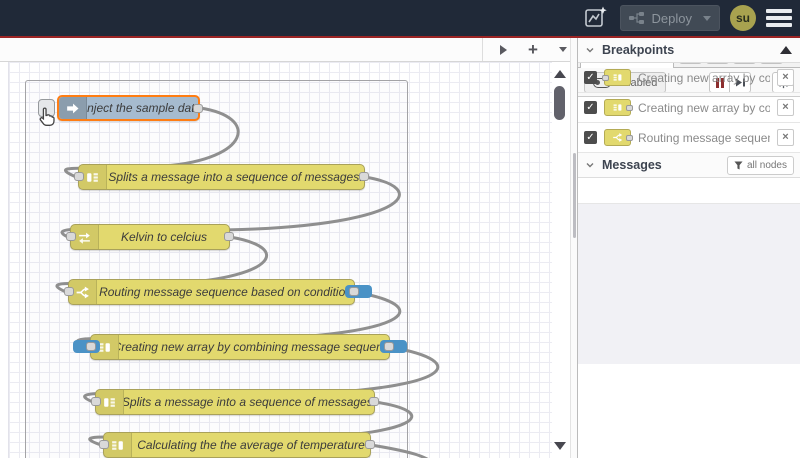  Describe the element at coordinates (533, 49) in the screenshot. I see `add-flow-icon: +` at that location.